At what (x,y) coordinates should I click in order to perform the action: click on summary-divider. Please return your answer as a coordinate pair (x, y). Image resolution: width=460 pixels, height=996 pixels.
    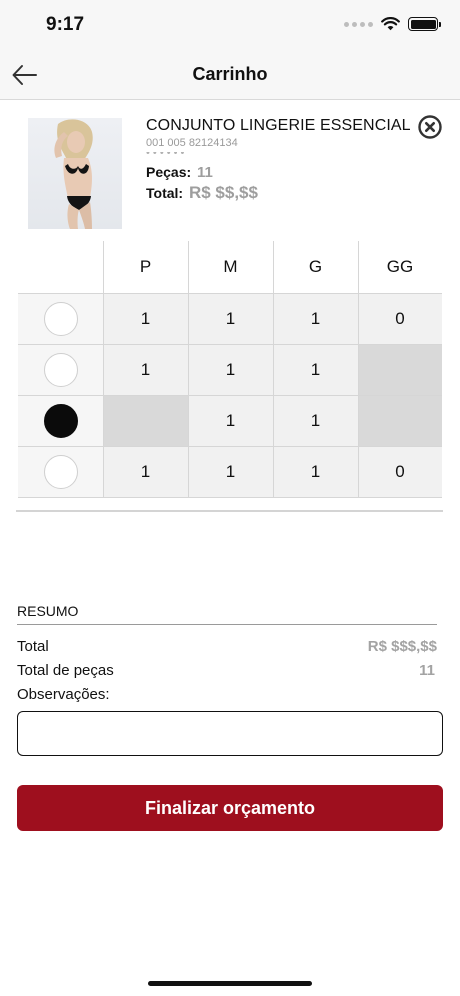
    Looking at the image, I should click on (227, 624).